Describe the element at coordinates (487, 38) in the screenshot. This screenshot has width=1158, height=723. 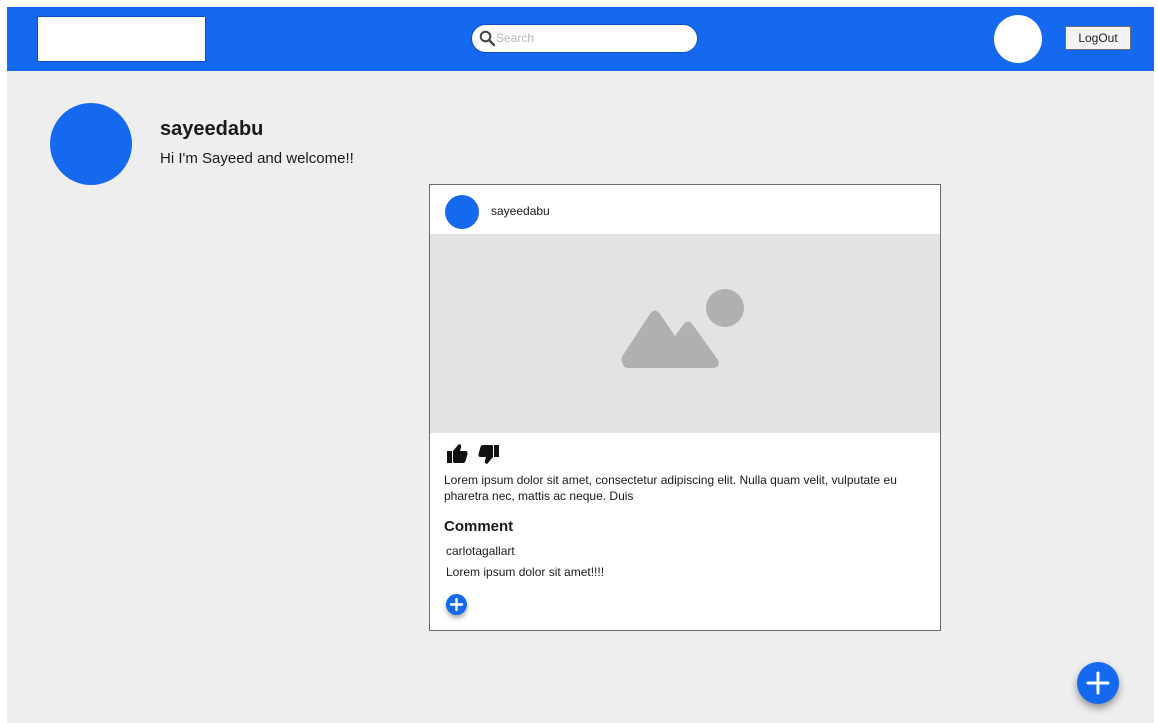
I see `search-icon` at that location.